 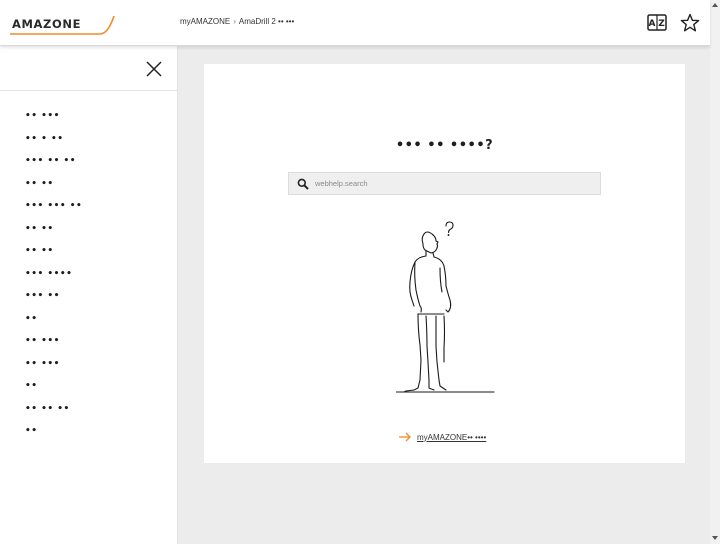 I want to click on search-box, so click(x=444, y=183).